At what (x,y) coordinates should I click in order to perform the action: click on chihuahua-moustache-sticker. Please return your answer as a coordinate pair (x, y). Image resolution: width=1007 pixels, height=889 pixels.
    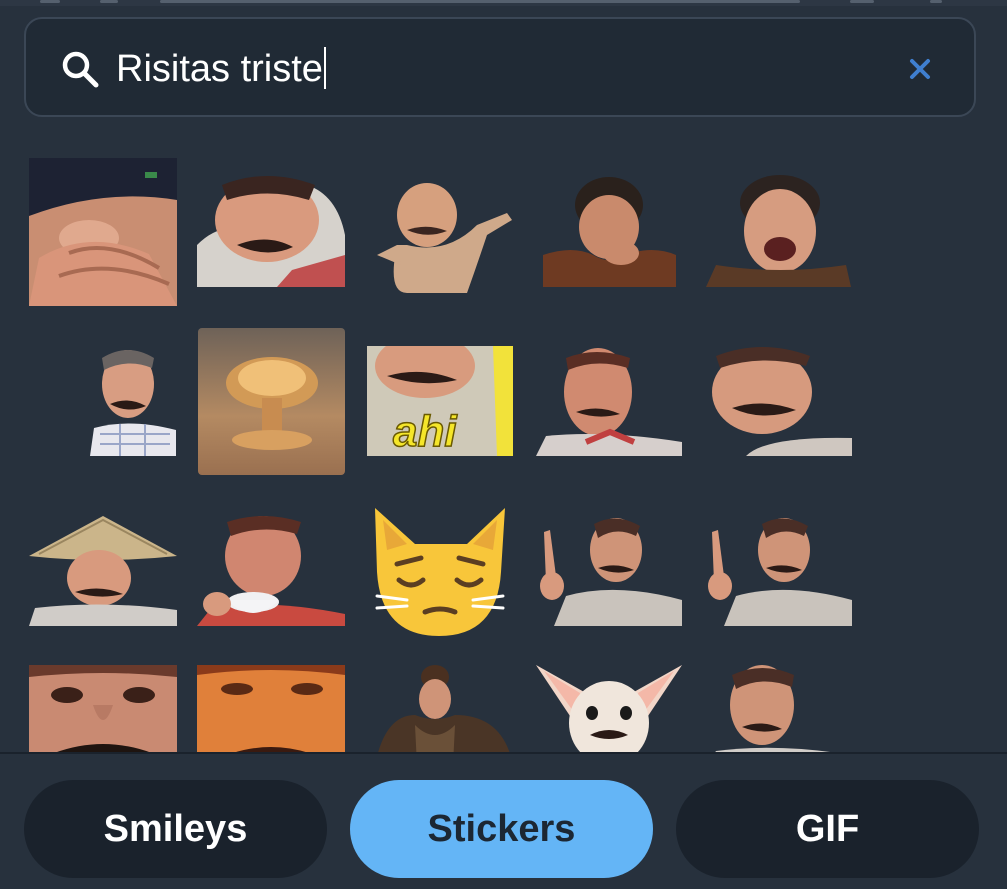
    Looking at the image, I should click on (610, 709).